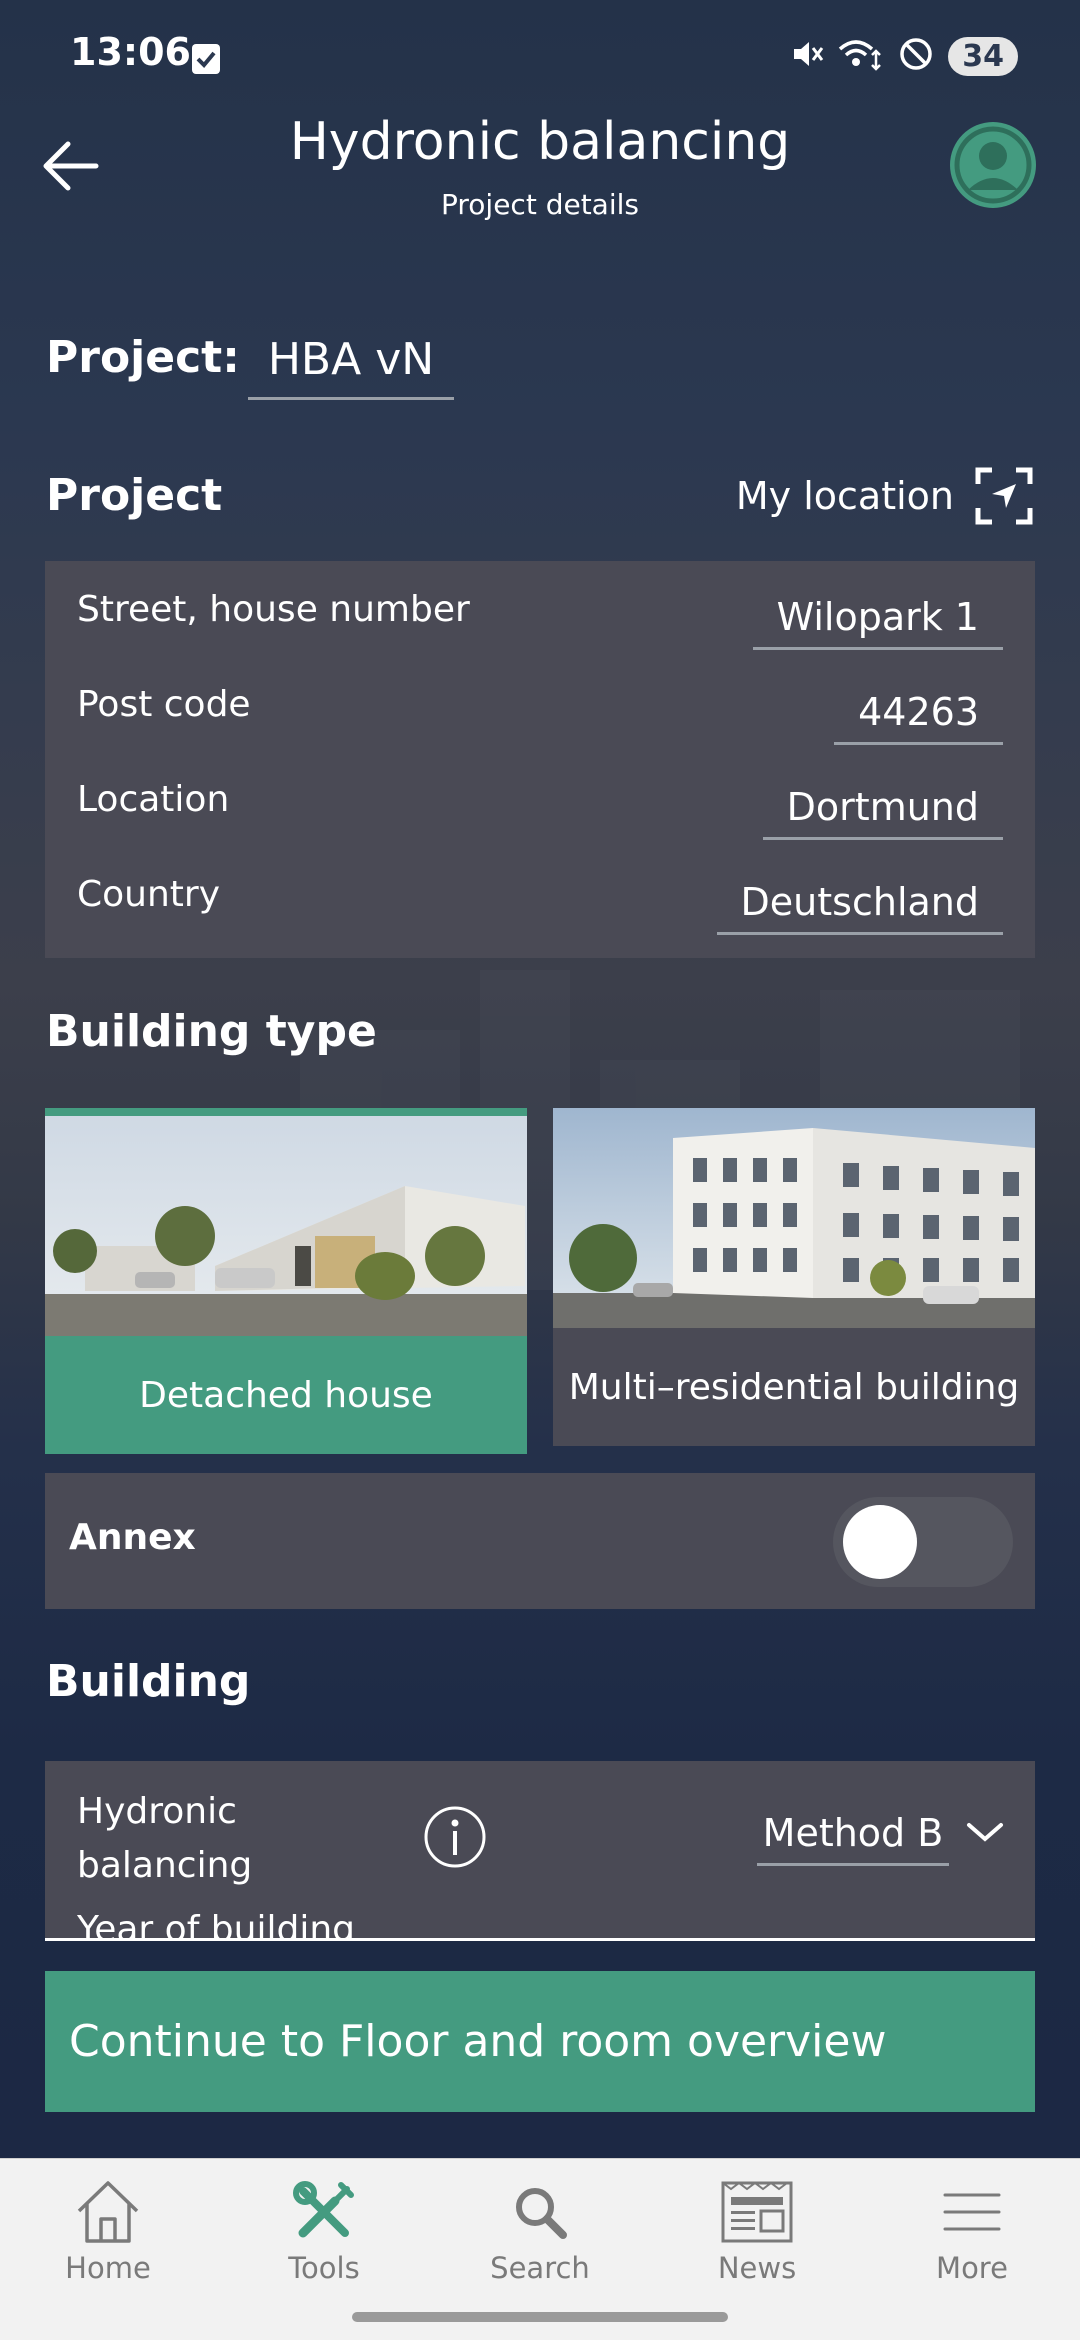  I want to click on chevron-down-icon, so click(985, 1832).